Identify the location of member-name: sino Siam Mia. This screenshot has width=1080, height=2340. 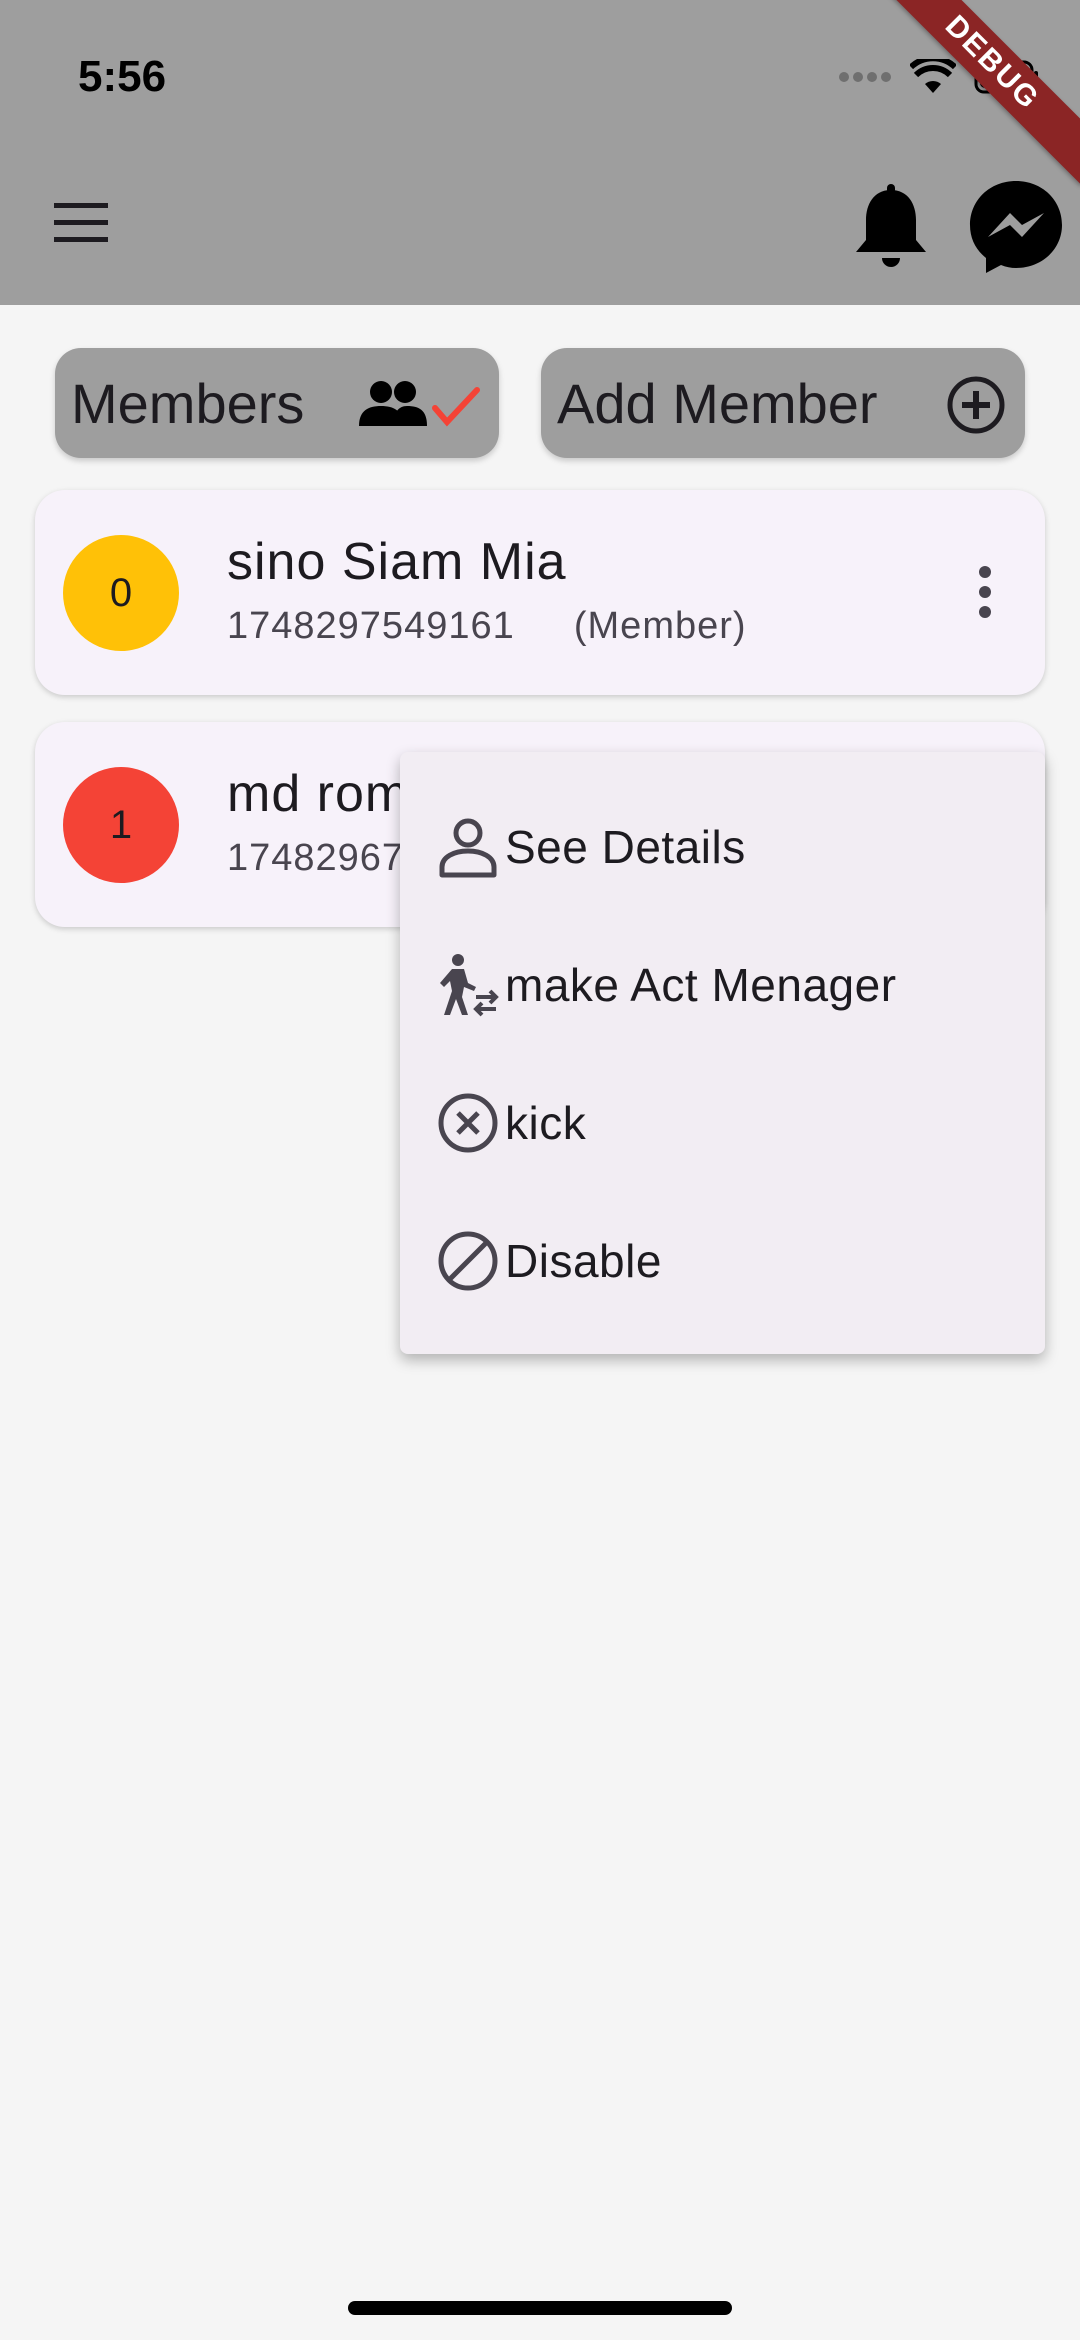
(397, 562).